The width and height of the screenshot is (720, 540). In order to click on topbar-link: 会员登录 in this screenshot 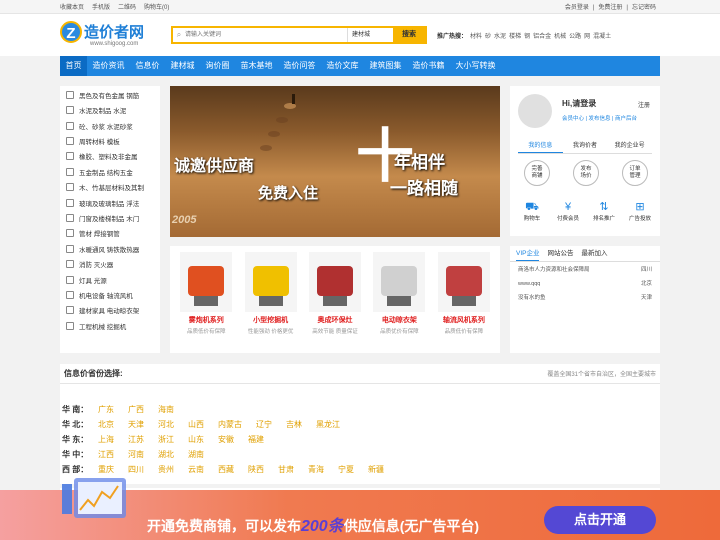, I will do `click(577, 8)`.